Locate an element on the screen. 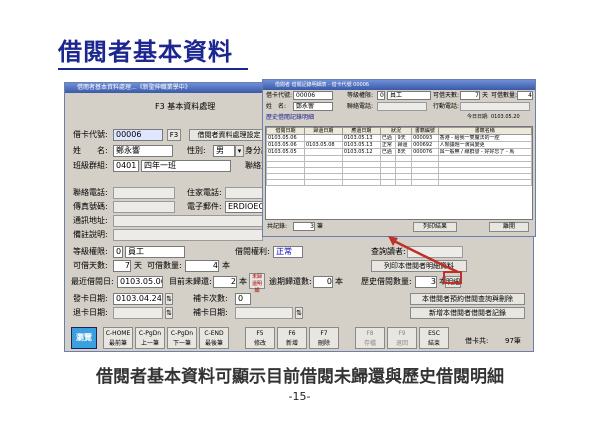 This screenshot has height=424, width=599. print-result-button: 列印結果 is located at coordinates (435, 227).